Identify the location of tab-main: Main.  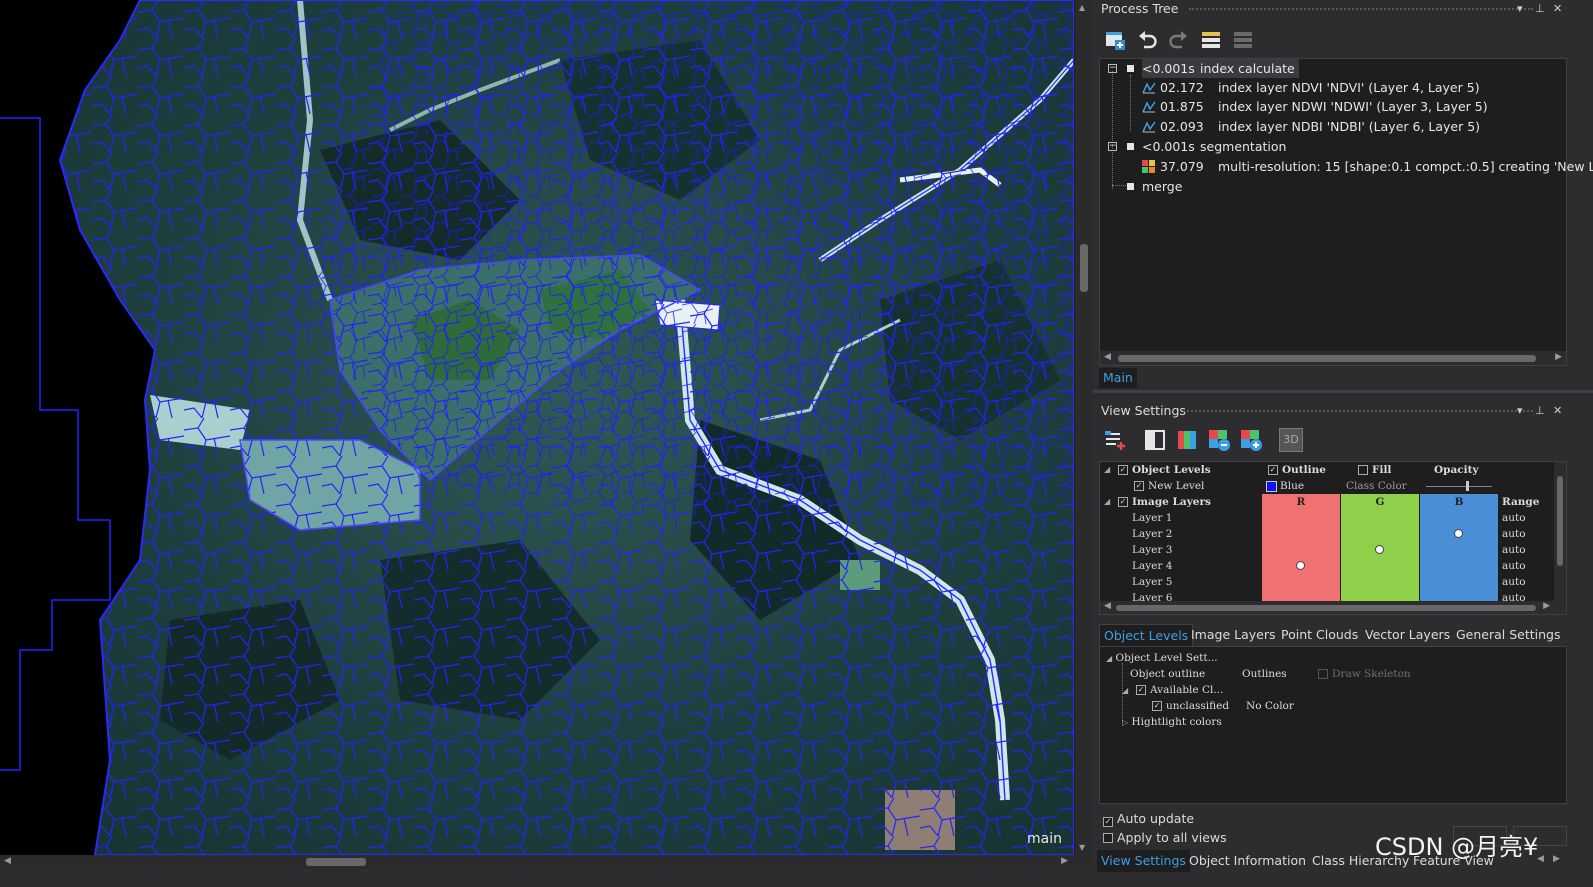
(1118, 378).